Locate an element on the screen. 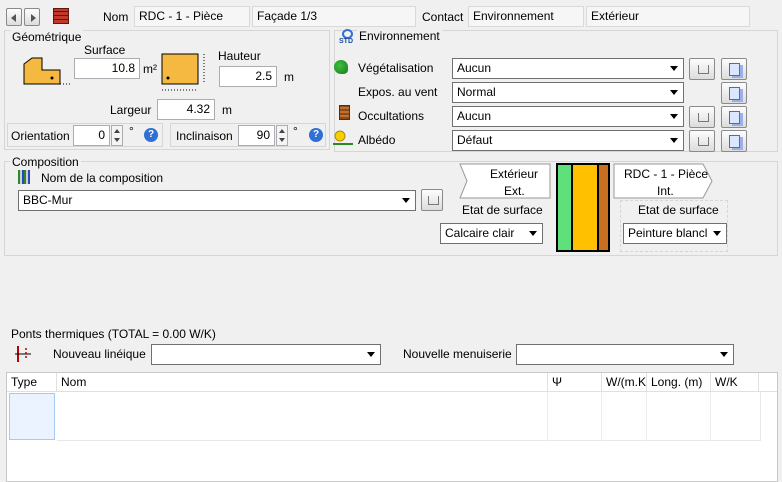  nom-field: RDC - 1 - Pièce is located at coordinates (192, 16).